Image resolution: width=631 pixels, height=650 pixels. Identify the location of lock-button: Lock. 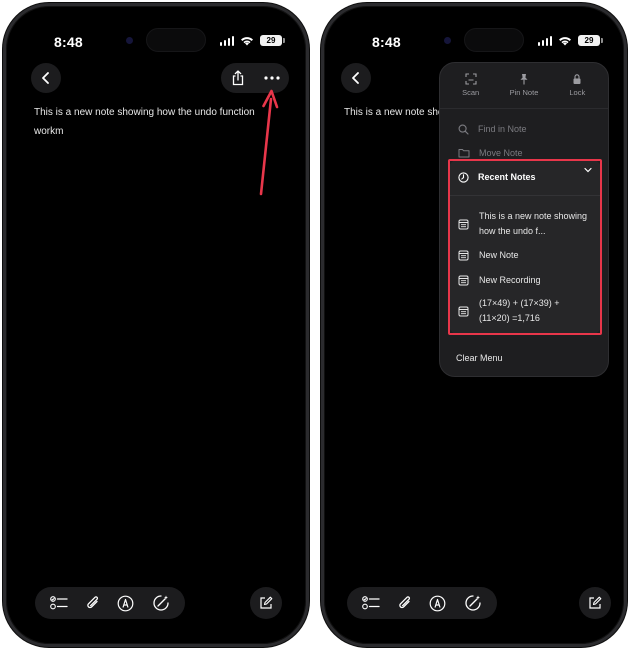
(577, 90).